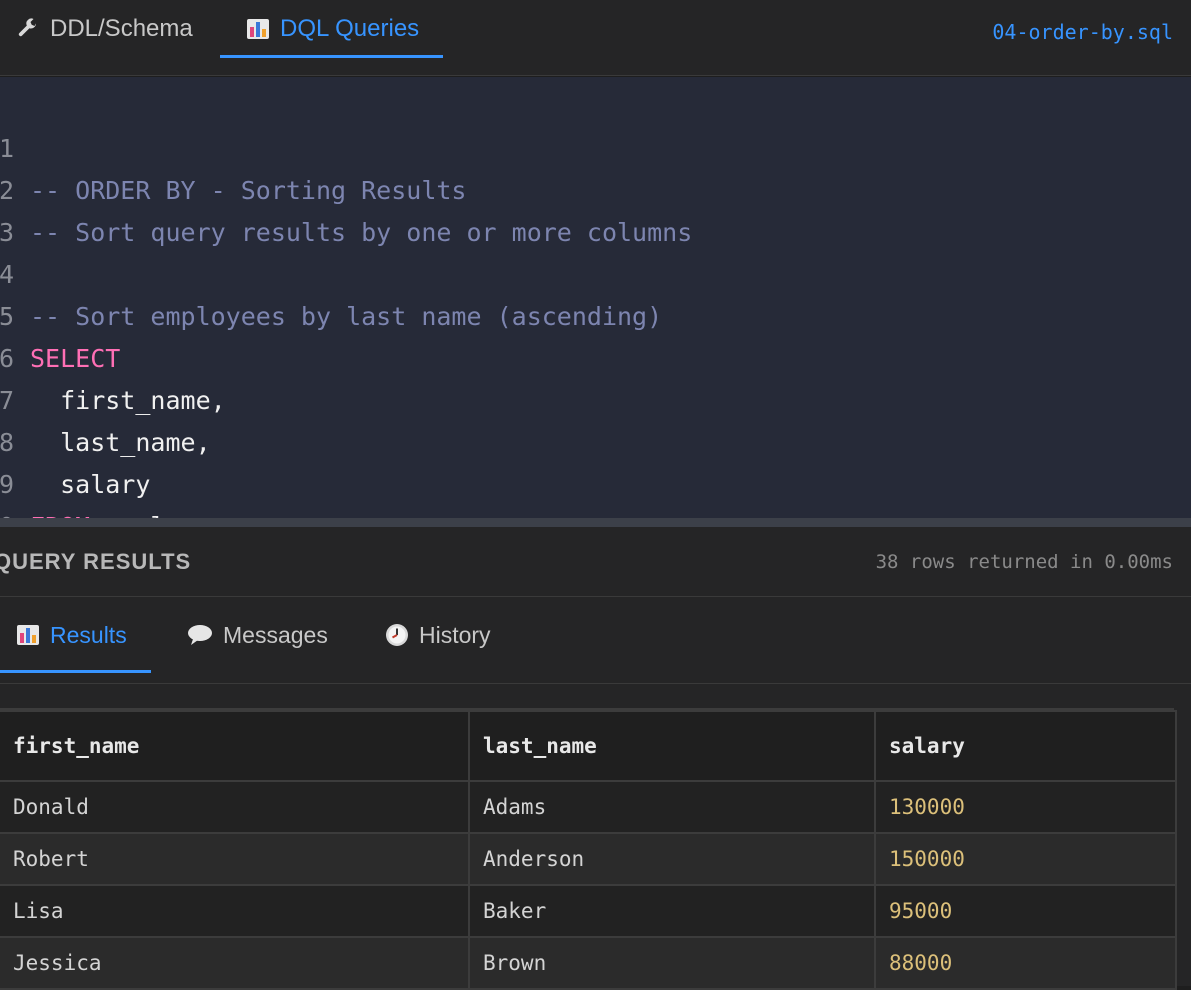 The image size is (1191, 990). Describe the element at coordinates (595, 481) in the screenshot. I see `code-line: 9 FROM employees` at that location.